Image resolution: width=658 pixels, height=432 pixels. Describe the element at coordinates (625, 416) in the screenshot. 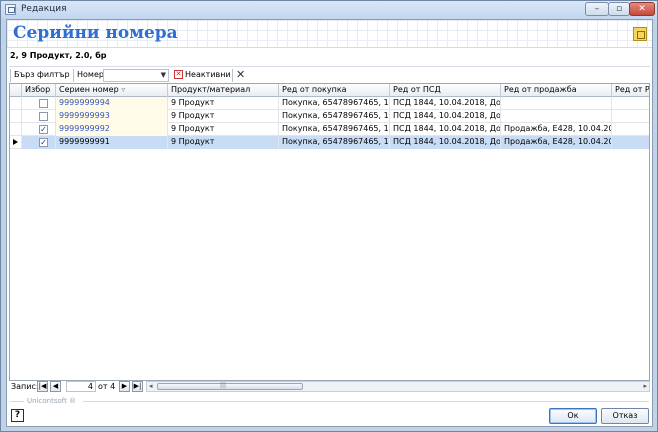

I see `cancel-button: Отказ` at that location.